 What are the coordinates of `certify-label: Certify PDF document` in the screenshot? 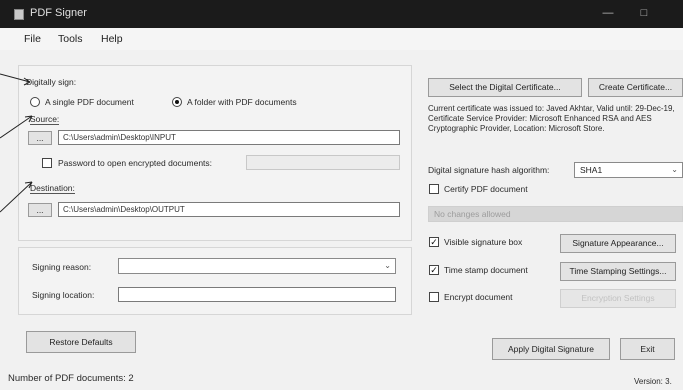 It's located at (486, 189).